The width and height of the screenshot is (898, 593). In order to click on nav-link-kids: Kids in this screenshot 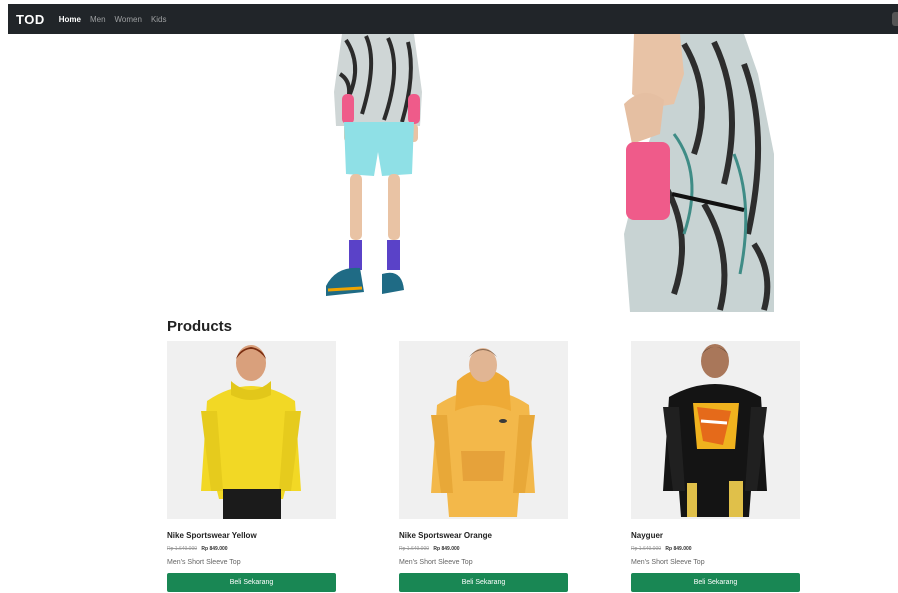, I will do `click(159, 19)`.